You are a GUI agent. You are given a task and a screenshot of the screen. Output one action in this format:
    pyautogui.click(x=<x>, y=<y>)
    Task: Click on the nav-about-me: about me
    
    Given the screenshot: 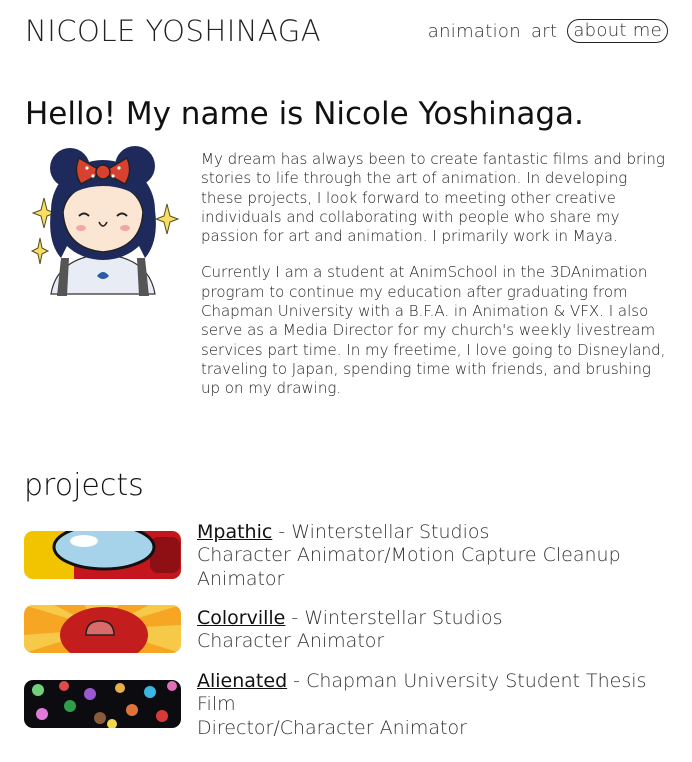 What is the action you would take?
    pyautogui.click(x=617, y=31)
    